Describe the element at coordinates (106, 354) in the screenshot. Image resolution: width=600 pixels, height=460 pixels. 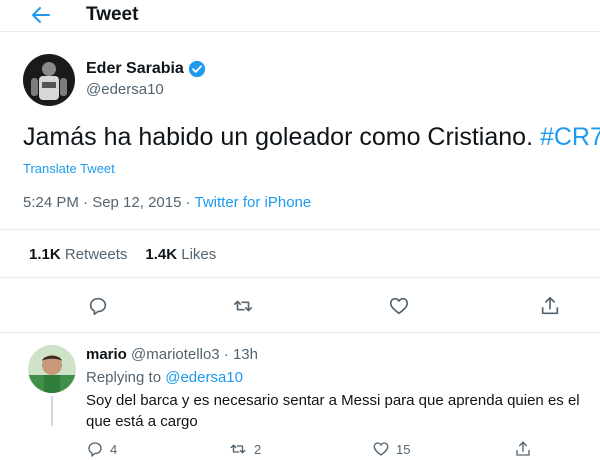
I see `reply-author-name: mario` at that location.